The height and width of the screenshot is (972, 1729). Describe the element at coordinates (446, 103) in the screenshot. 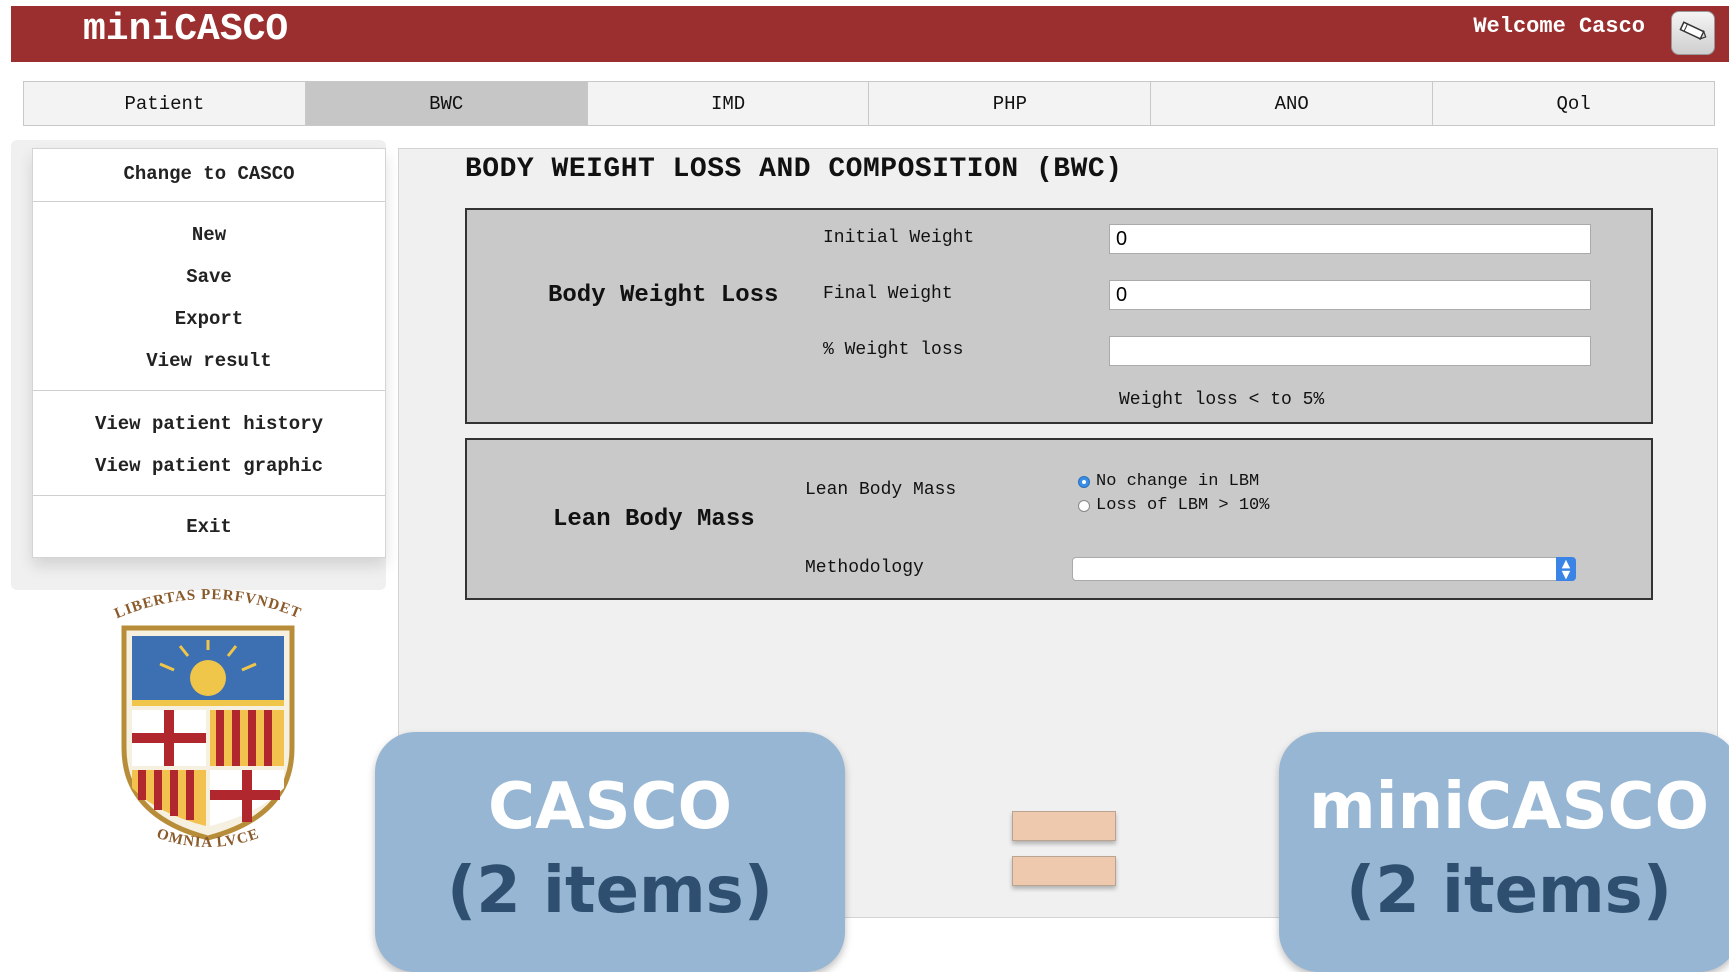

I see `tab-bwc: BWC` at that location.